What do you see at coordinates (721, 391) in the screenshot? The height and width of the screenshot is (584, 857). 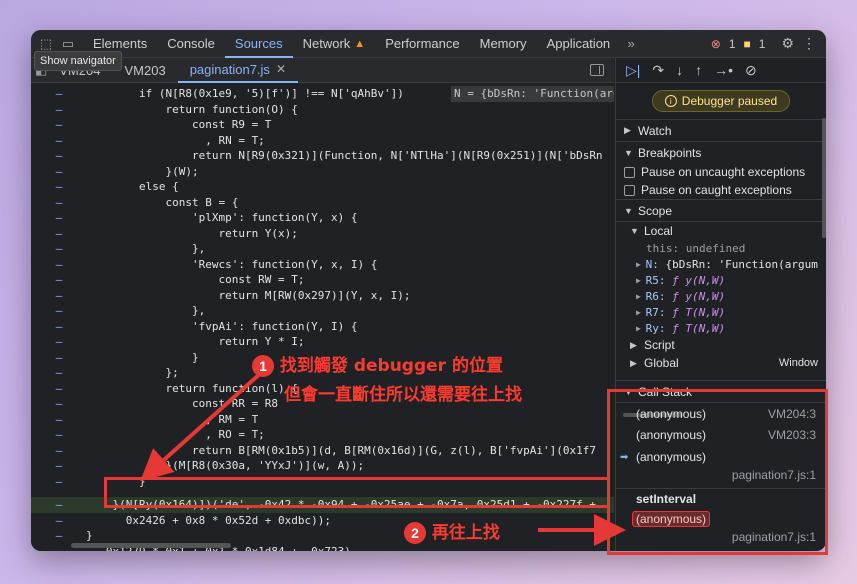 I see `call-stack-section: ▼ Call Stack` at bounding box center [721, 391].